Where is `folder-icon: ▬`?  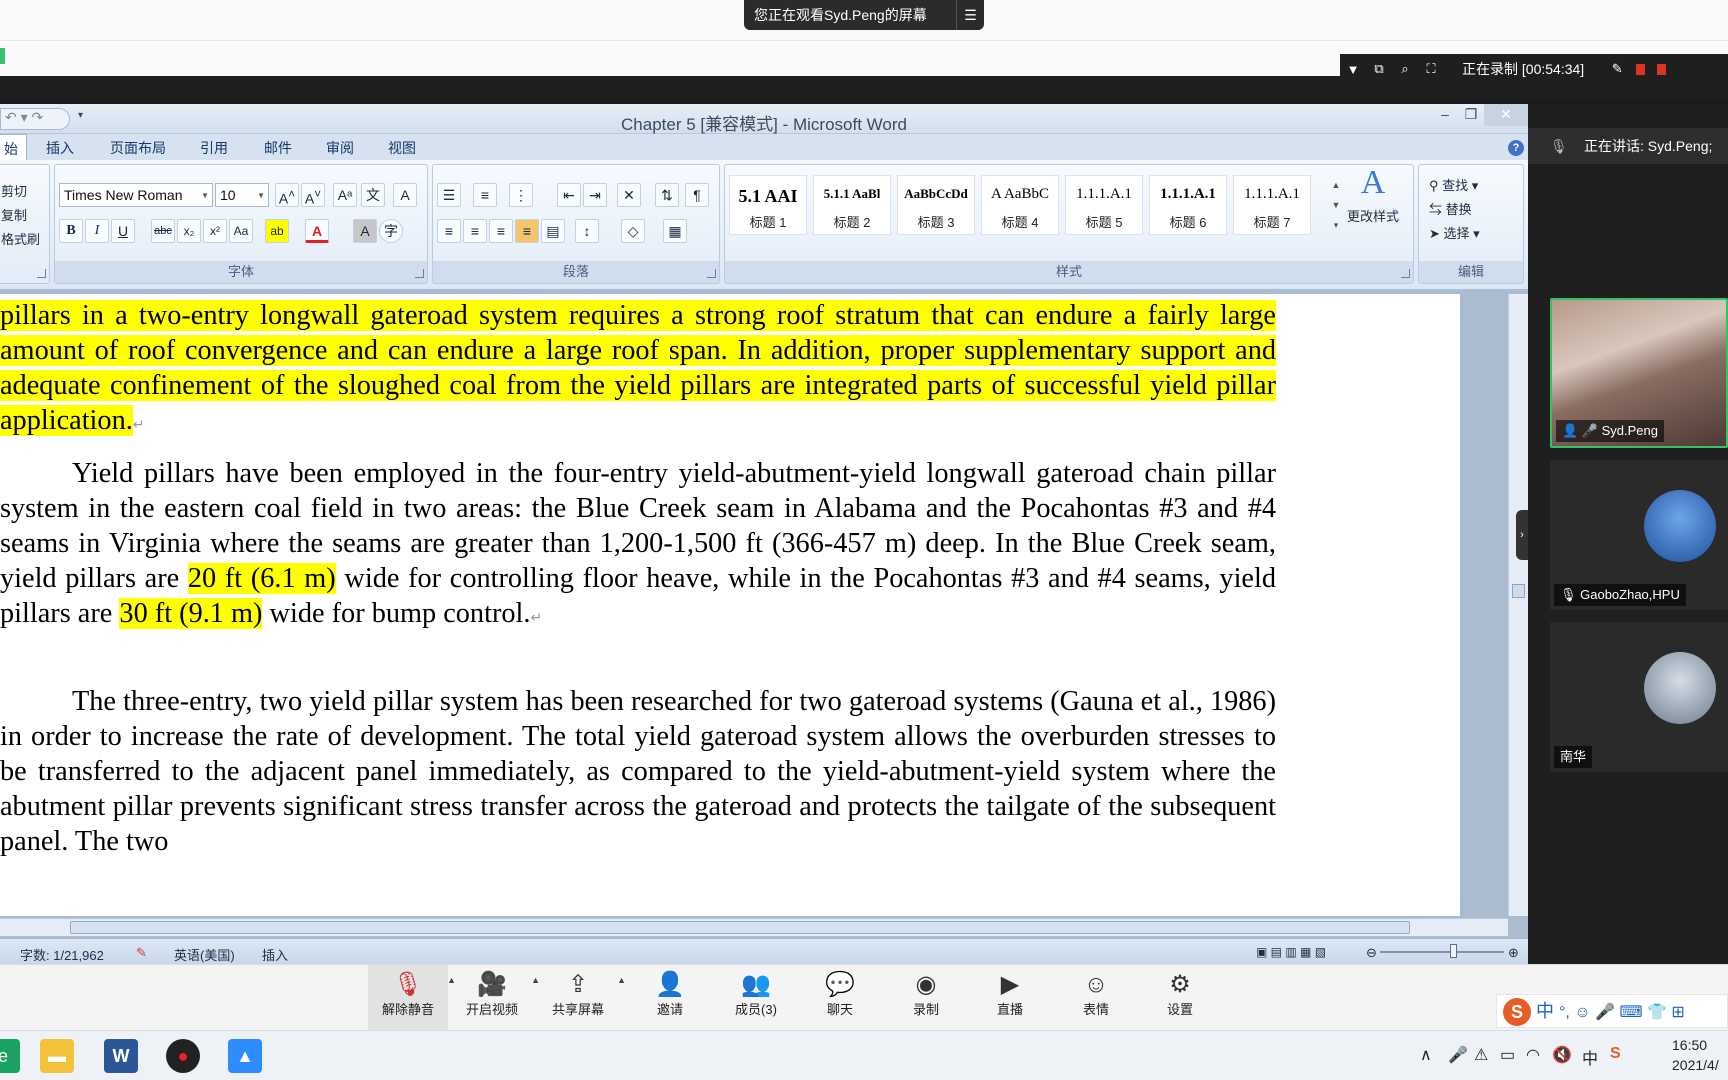 folder-icon: ▬ is located at coordinates (57, 1056).